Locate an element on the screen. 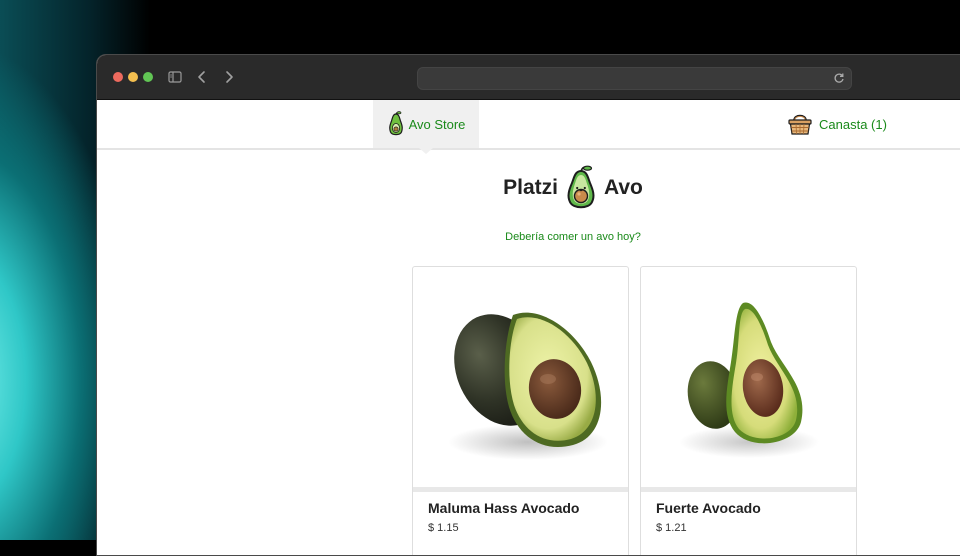  title-word-left: Platzi is located at coordinates (530, 187).